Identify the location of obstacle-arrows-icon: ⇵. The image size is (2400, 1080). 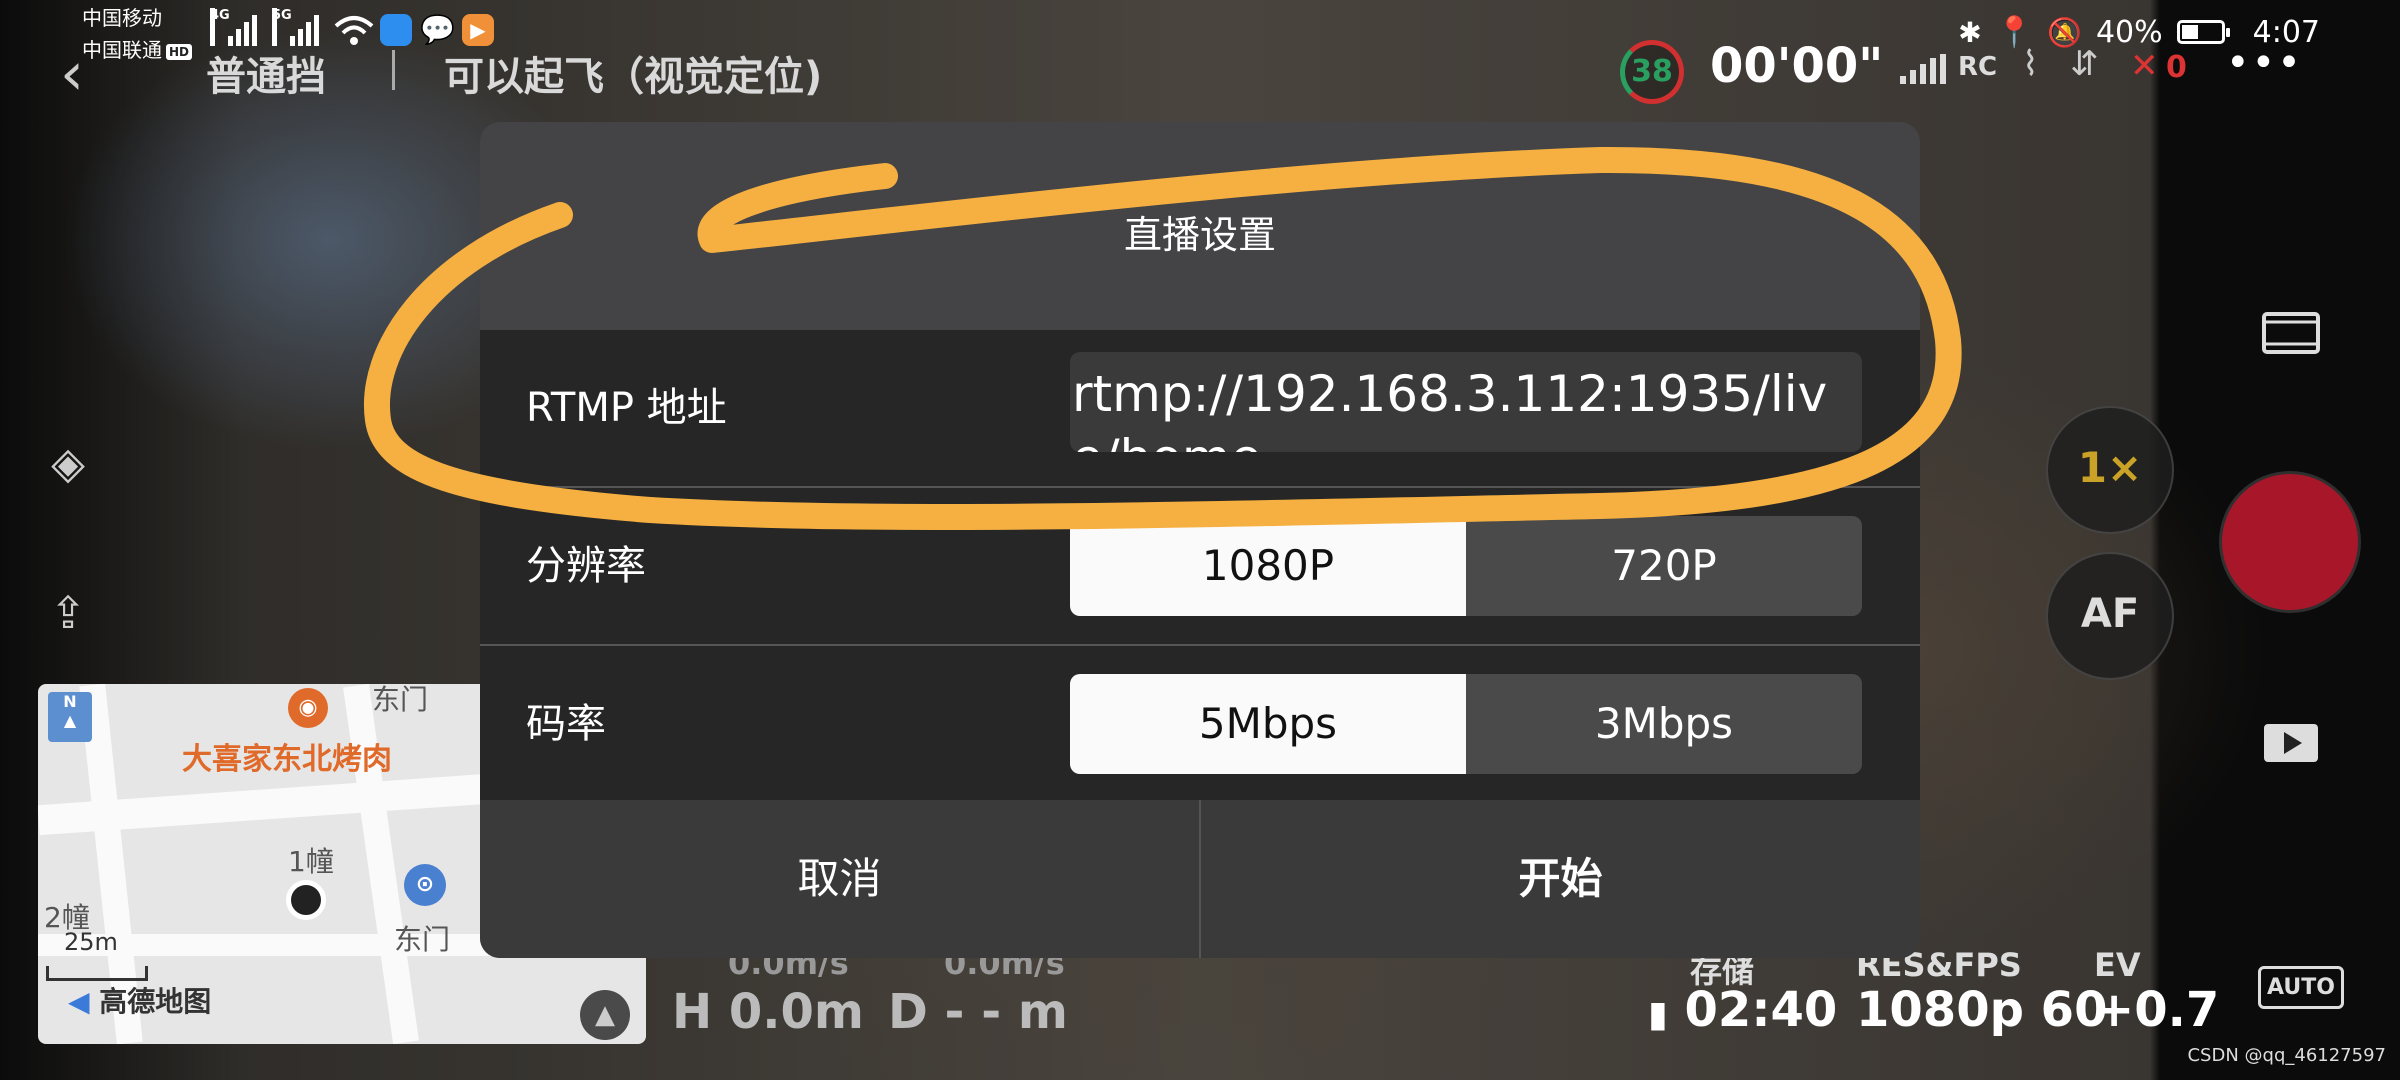
(2084, 64).